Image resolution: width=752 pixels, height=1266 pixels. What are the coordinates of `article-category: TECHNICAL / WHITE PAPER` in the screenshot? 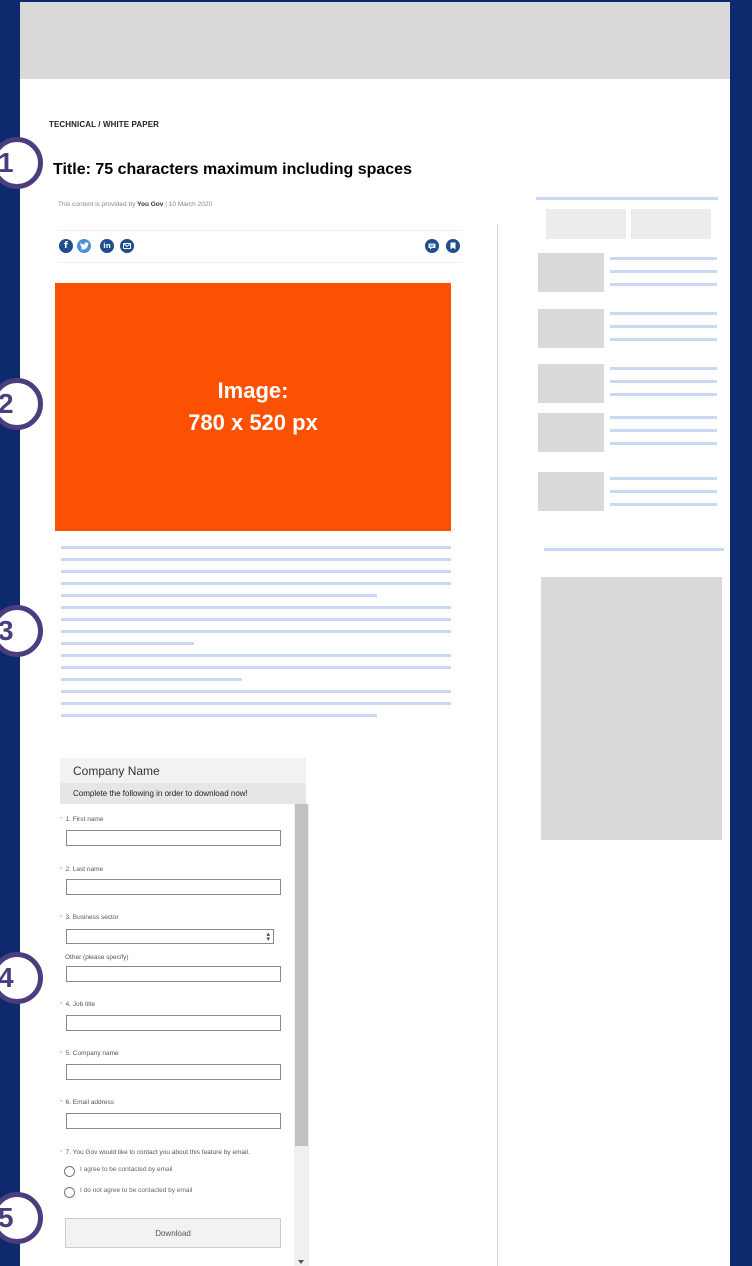 It's located at (104, 124).